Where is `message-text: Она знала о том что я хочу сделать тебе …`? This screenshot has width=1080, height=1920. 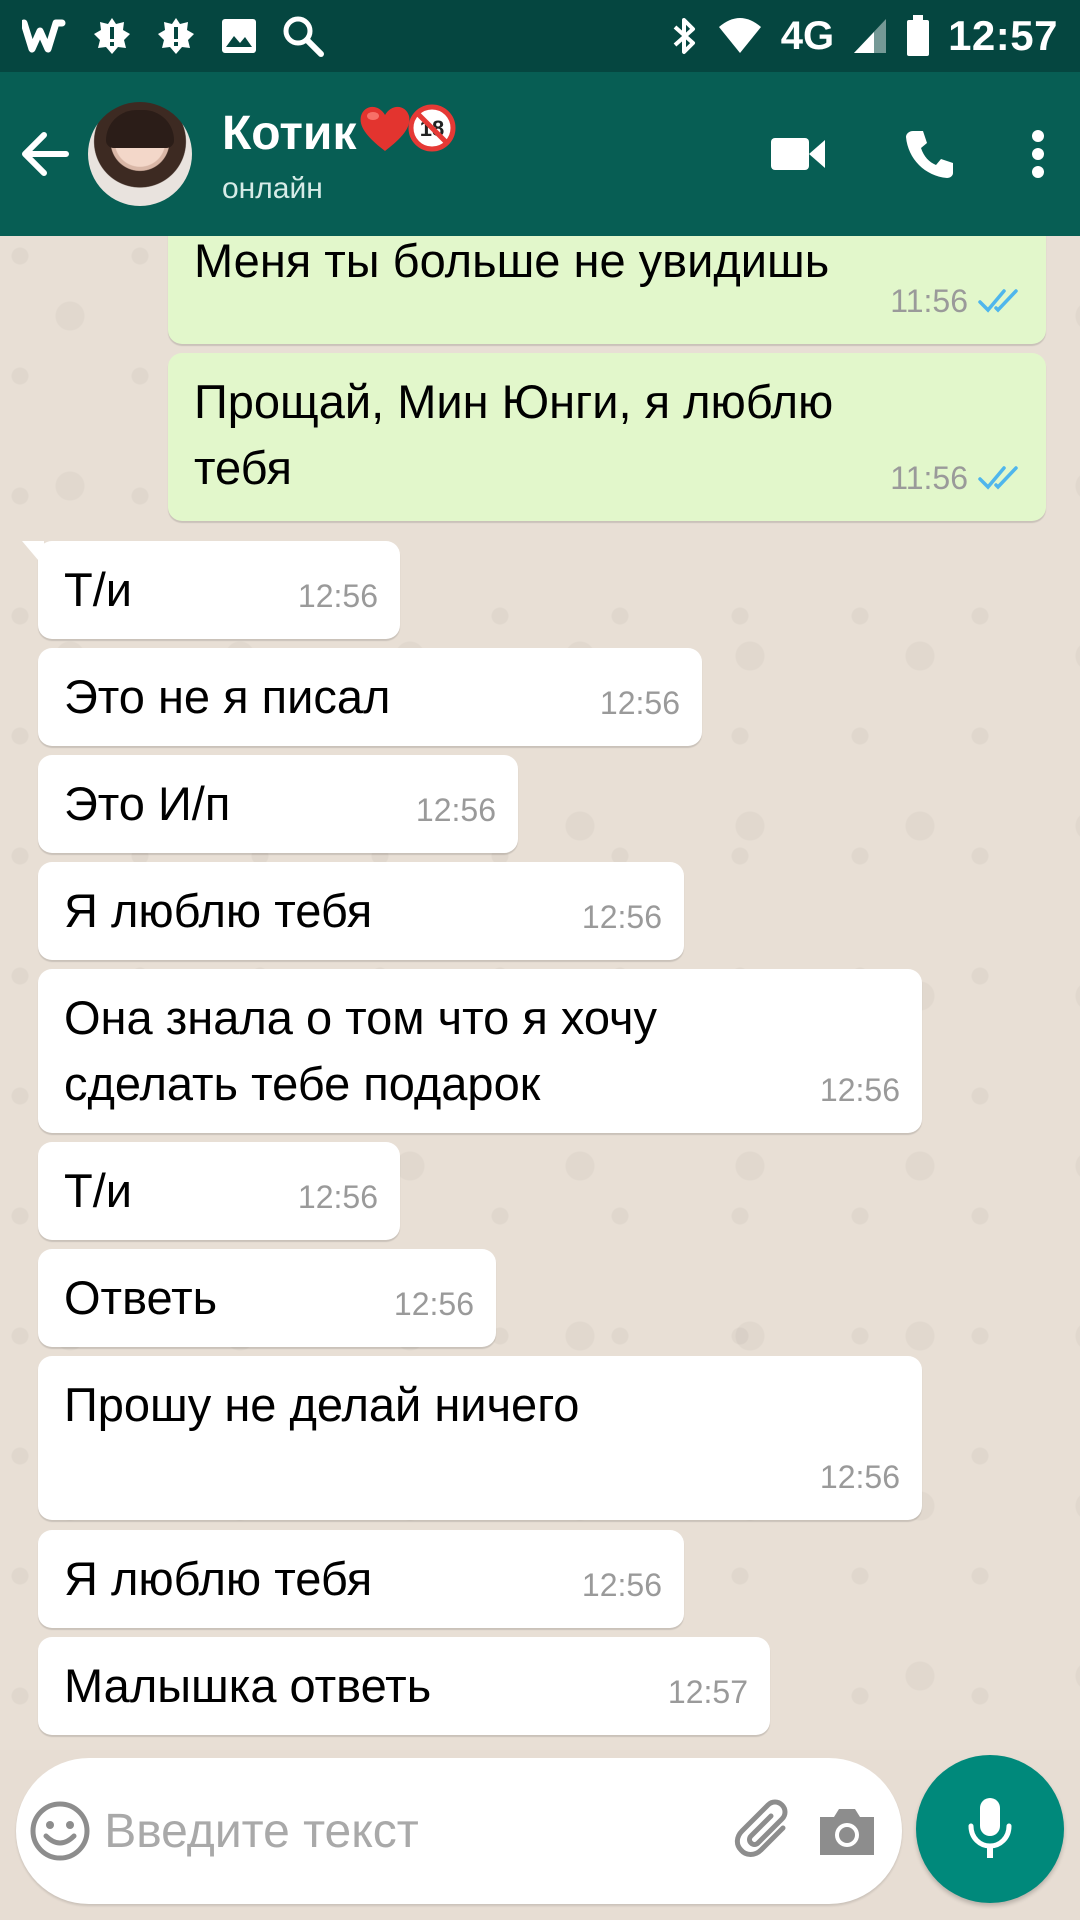 message-text: Она знала о том что я хочу сделать тебе … is located at coordinates (360, 1050).